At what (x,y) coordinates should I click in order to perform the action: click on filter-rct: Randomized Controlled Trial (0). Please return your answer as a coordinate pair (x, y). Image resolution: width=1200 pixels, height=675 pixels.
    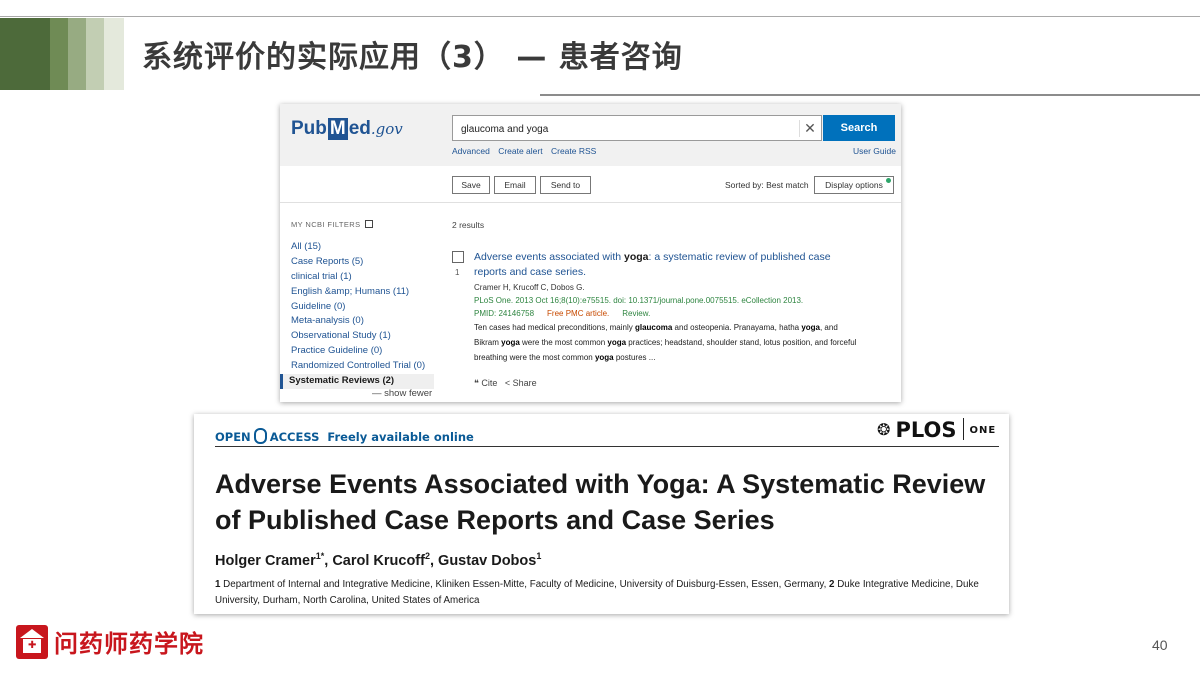
    Looking at the image, I should click on (366, 366).